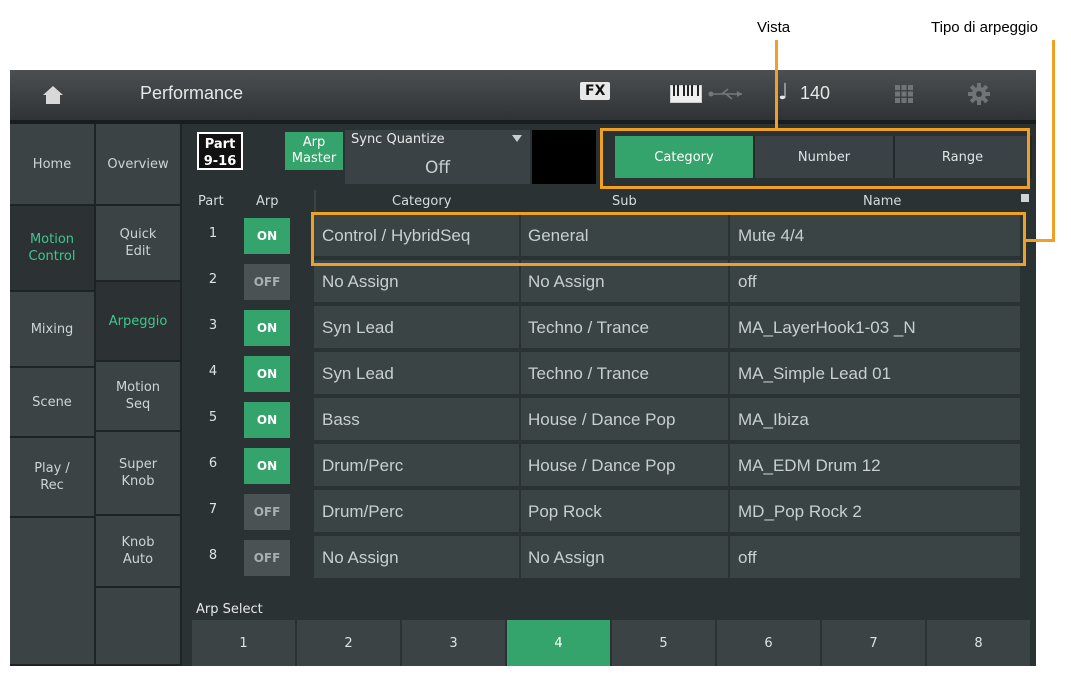  Describe the element at coordinates (437, 168) in the screenshot. I see `sync-quantize-value: Off` at that location.